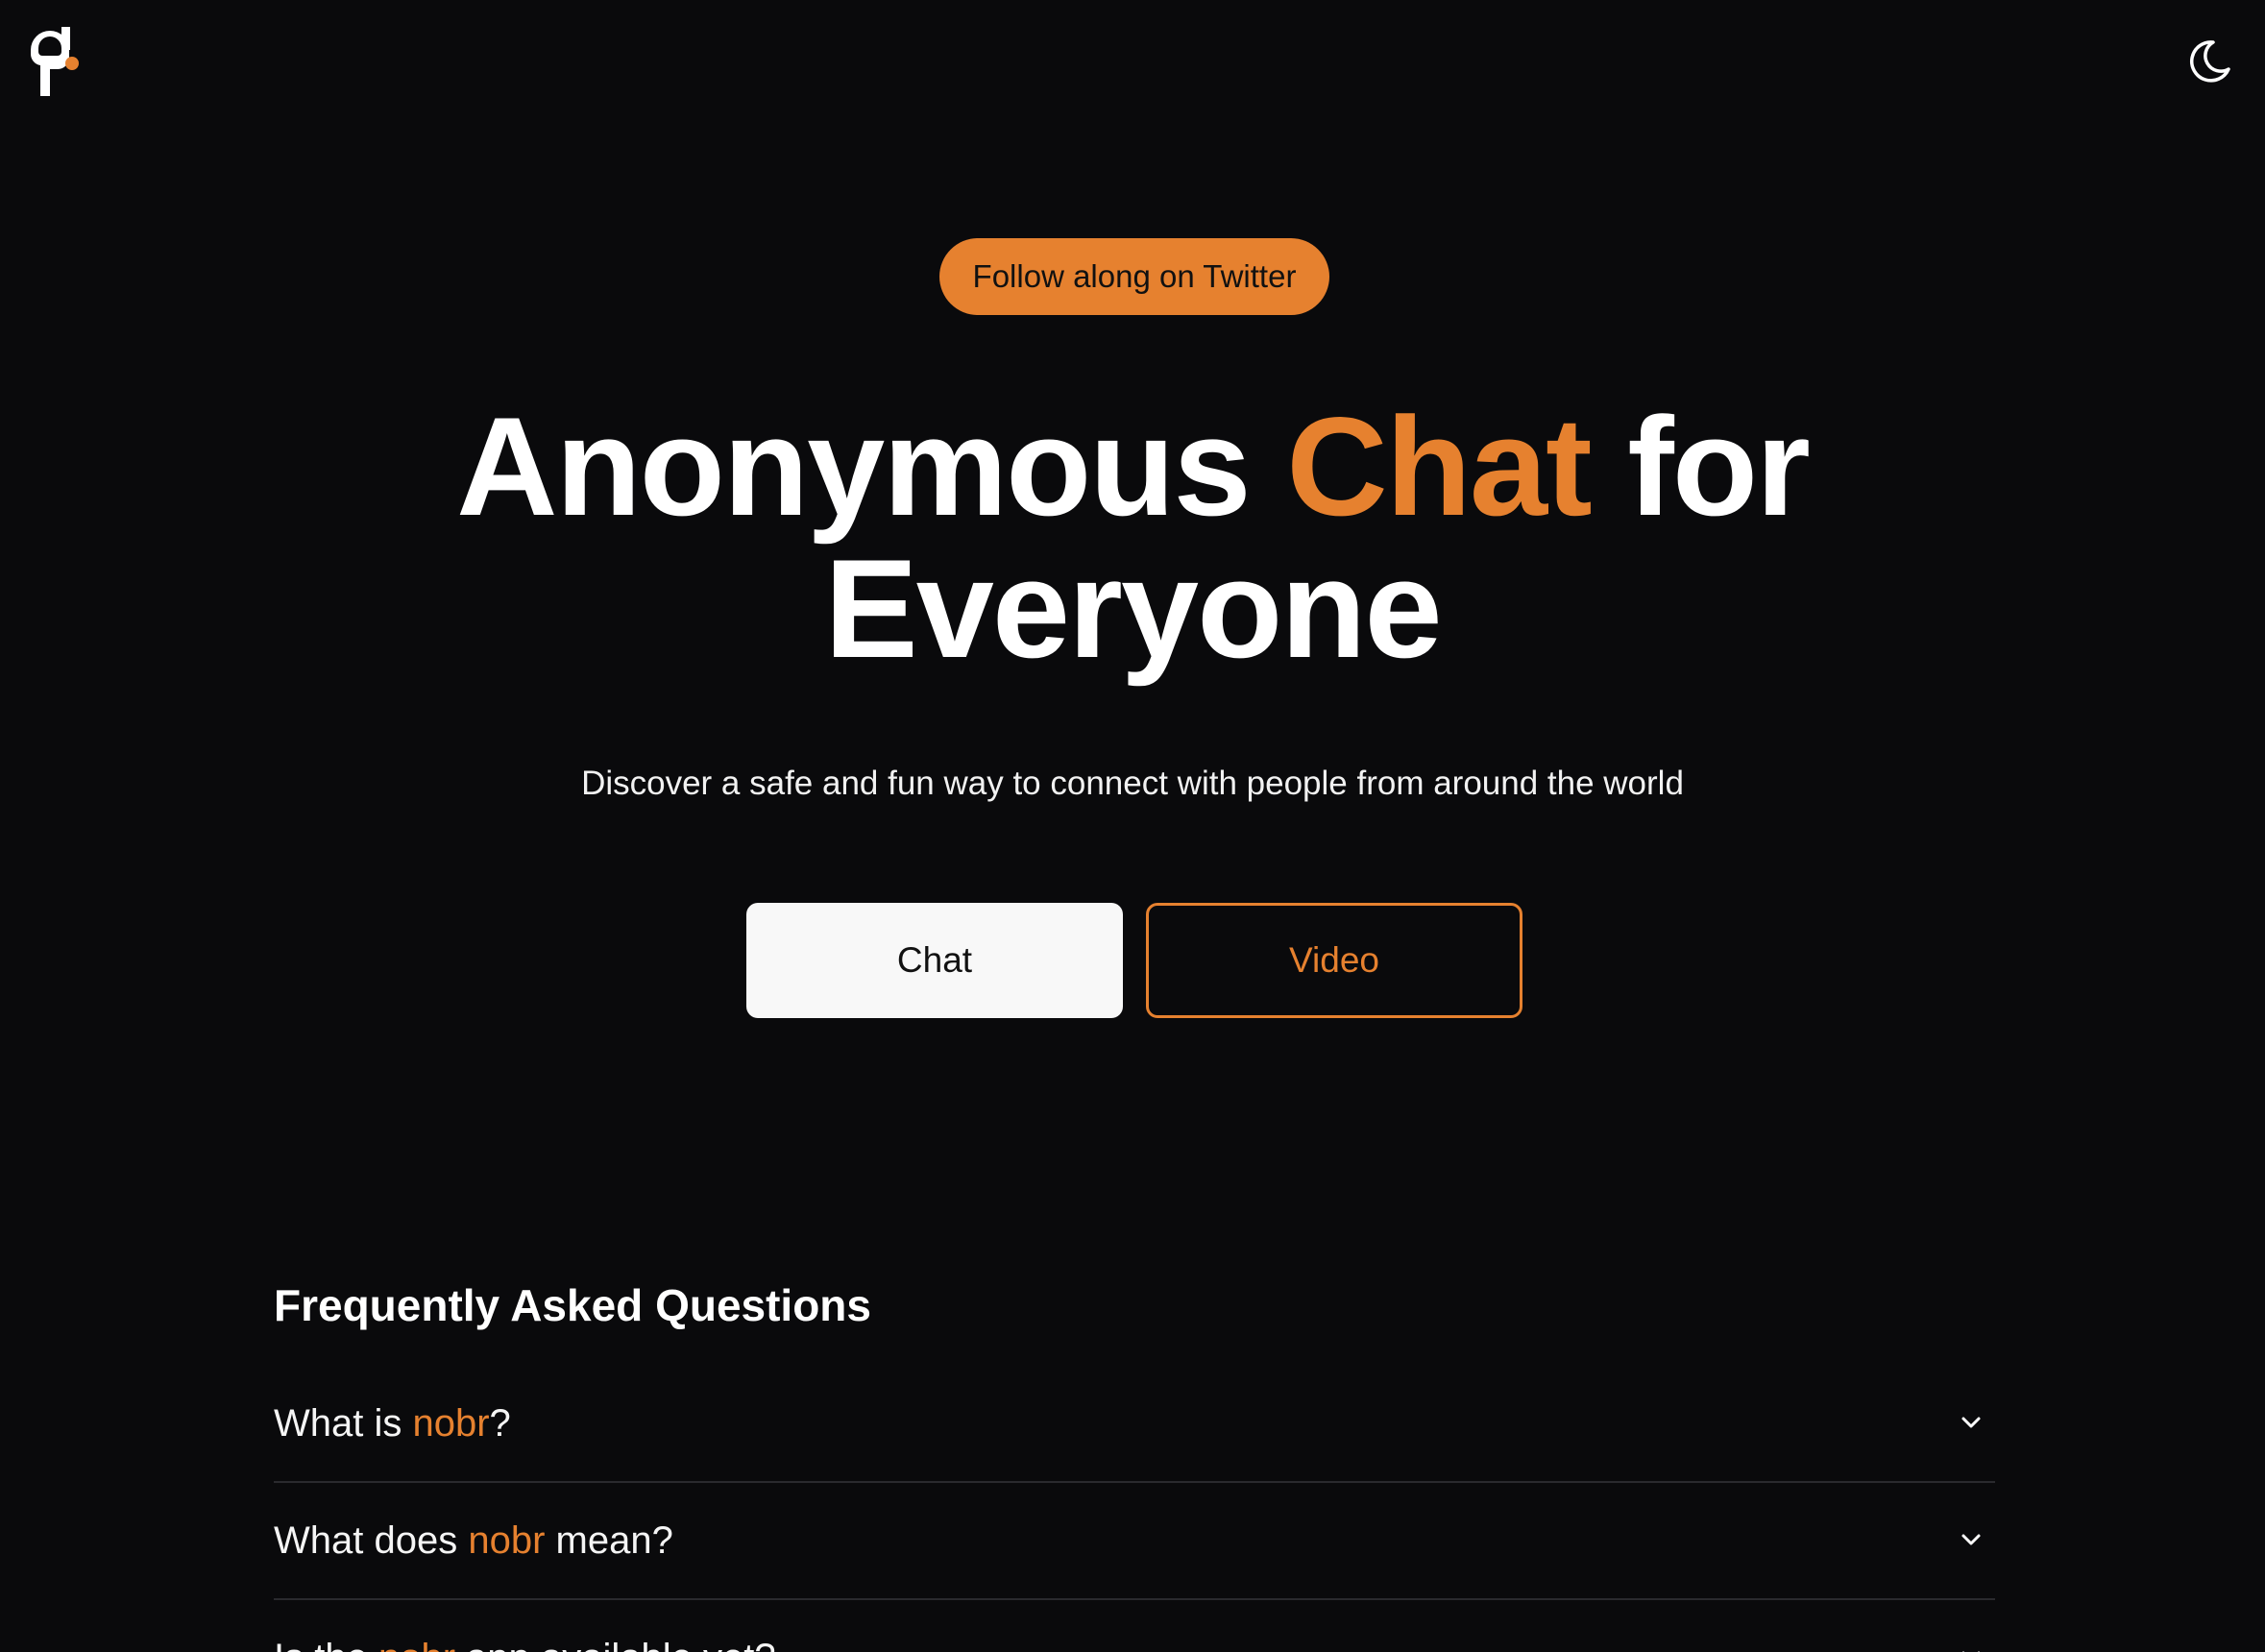 This screenshot has height=1652, width=2265. What do you see at coordinates (572, 1305) in the screenshot?
I see `faq-title: Frequently Asked Questions` at bounding box center [572, 1305].